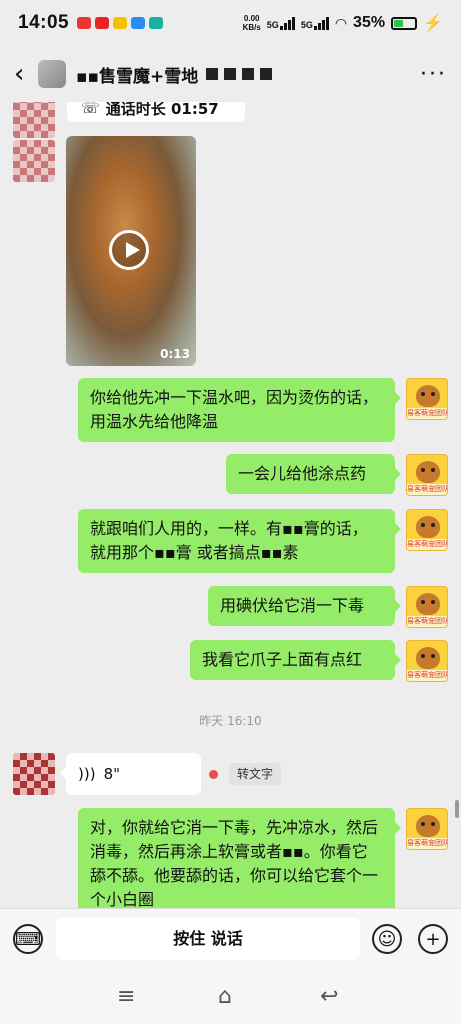 The height and width of the screenshot is (1024, 461). Describe the element at coordinates (28, 939) in the screenshot. I see `keyboard-icon: ⌨` at that location.